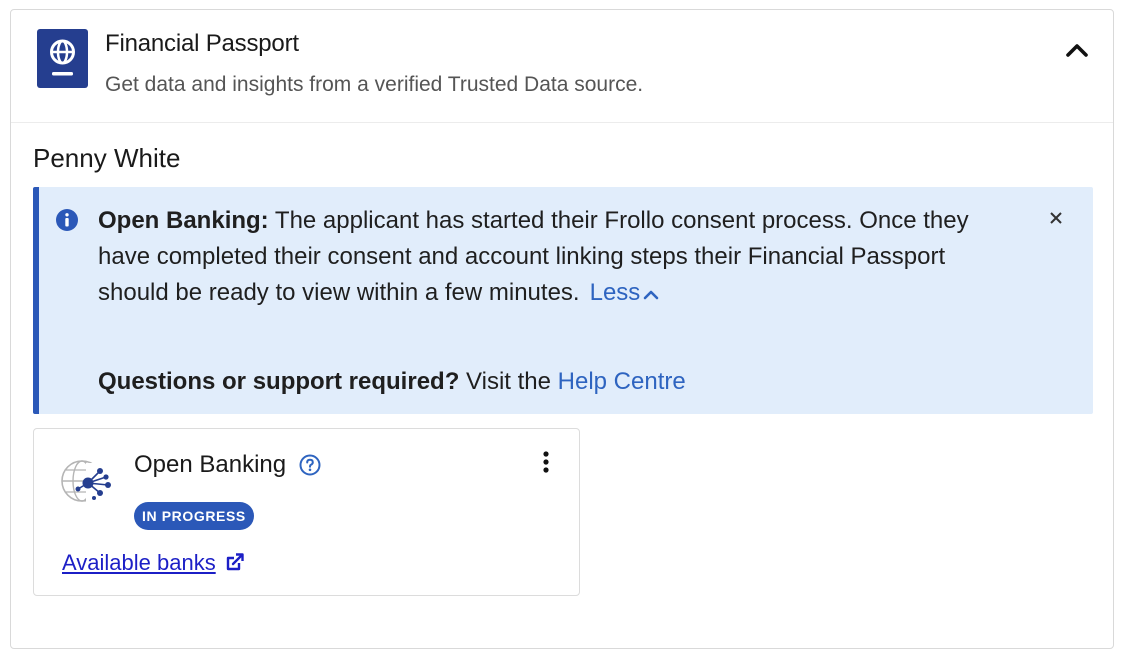 The image size is (1126, 660). What do you see at coordinates (86, 481) in the screenshot?
I see `open-banking-network-icon` at bounding box center [86, 481].